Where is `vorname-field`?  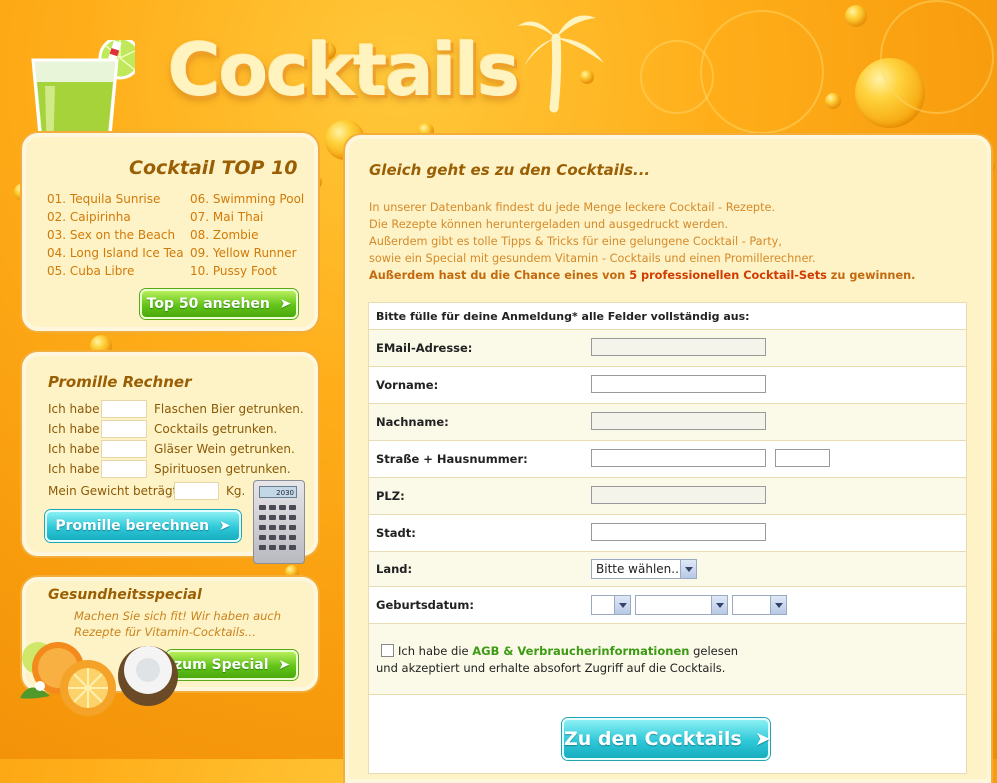 vorname-field is located at coordinates (678, 384).